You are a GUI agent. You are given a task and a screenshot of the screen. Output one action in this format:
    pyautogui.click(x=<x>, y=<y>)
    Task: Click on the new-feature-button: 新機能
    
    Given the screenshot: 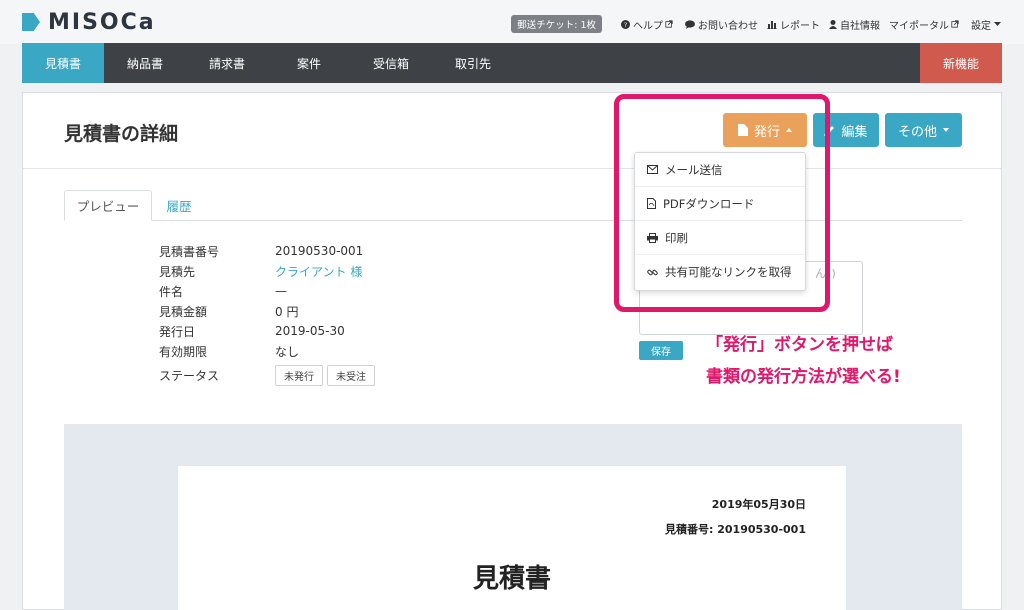 What is the action you would take?
    pyautogui.click(x=961, y=63)
    